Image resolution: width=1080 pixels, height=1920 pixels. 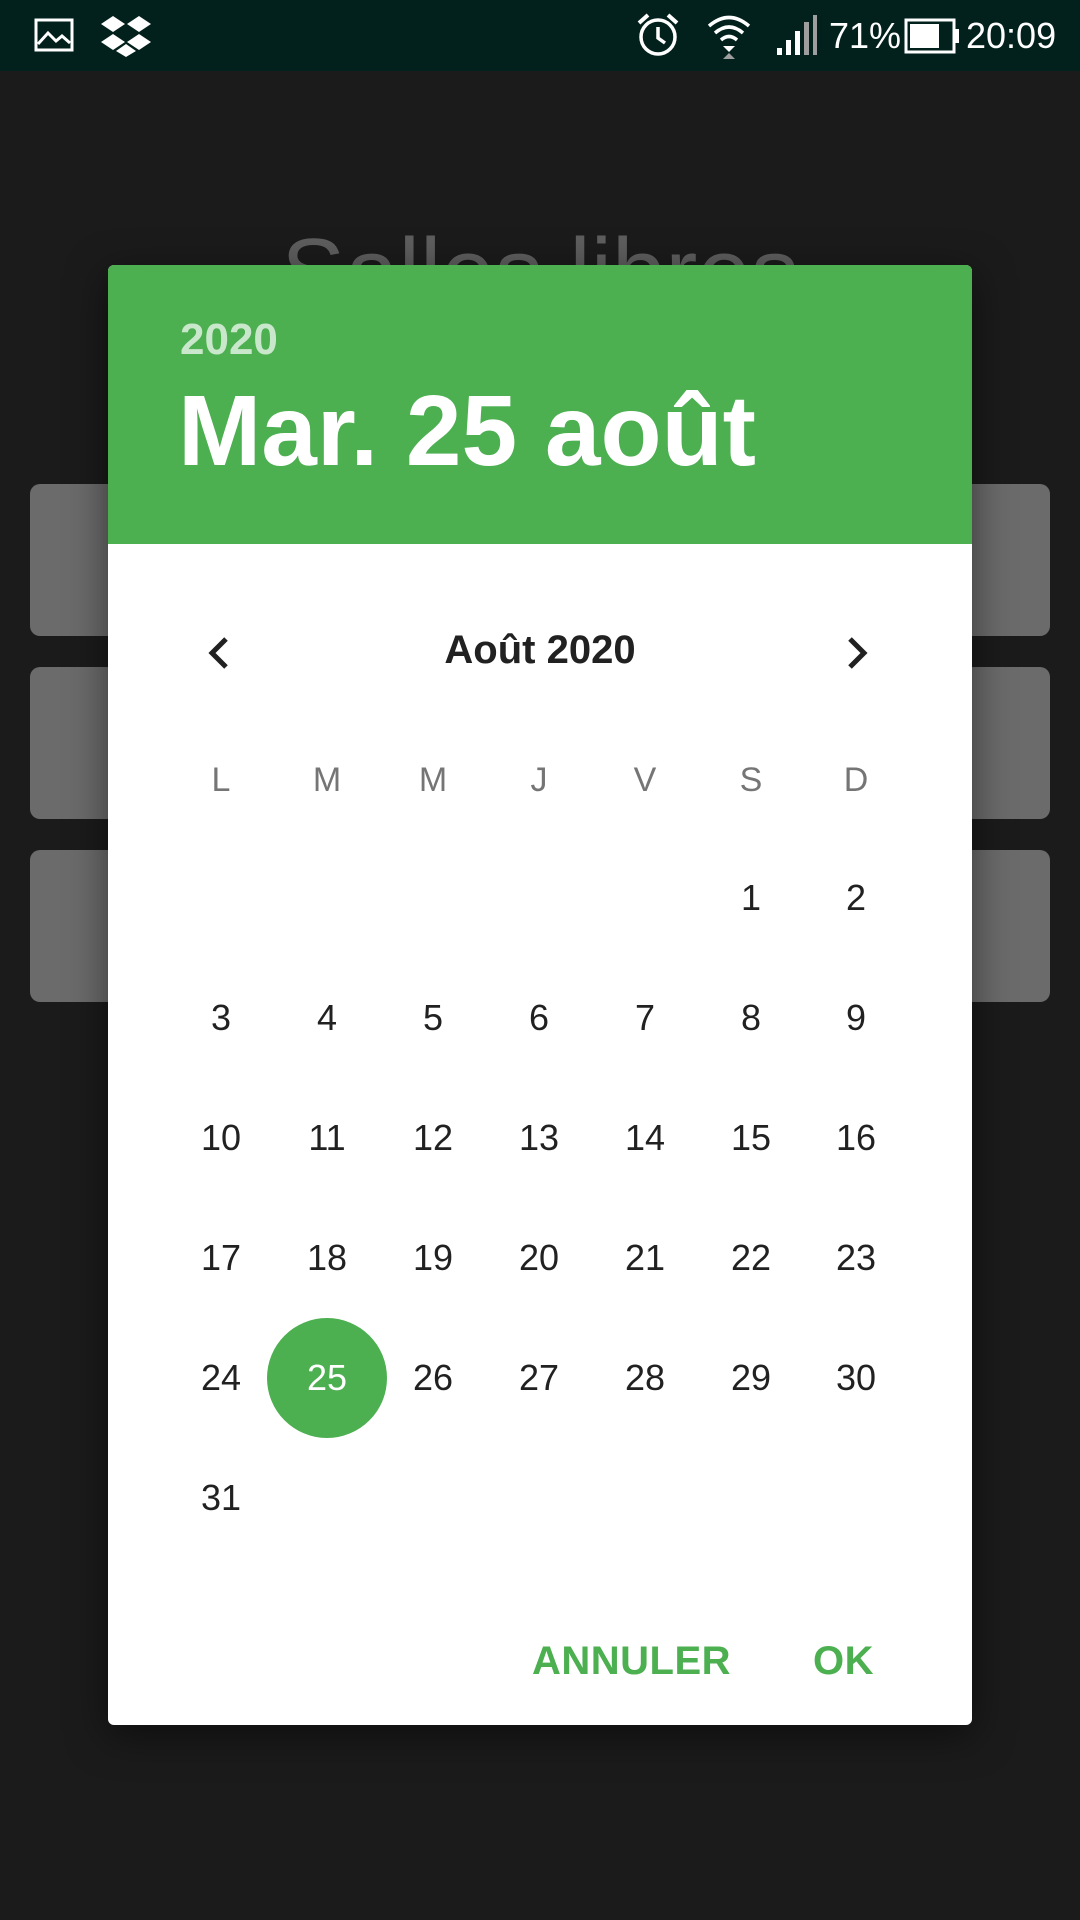 I want to click on image-icon, so click(x=54, y=37).